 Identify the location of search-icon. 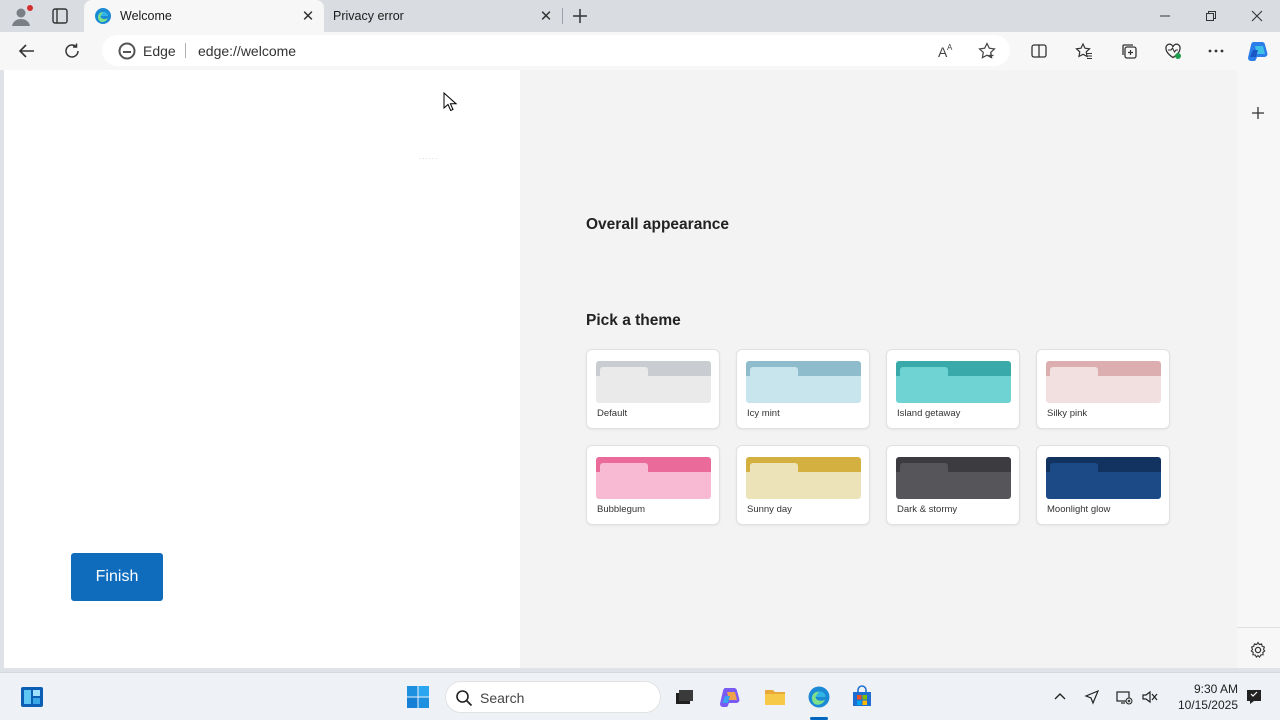
(464, 698).